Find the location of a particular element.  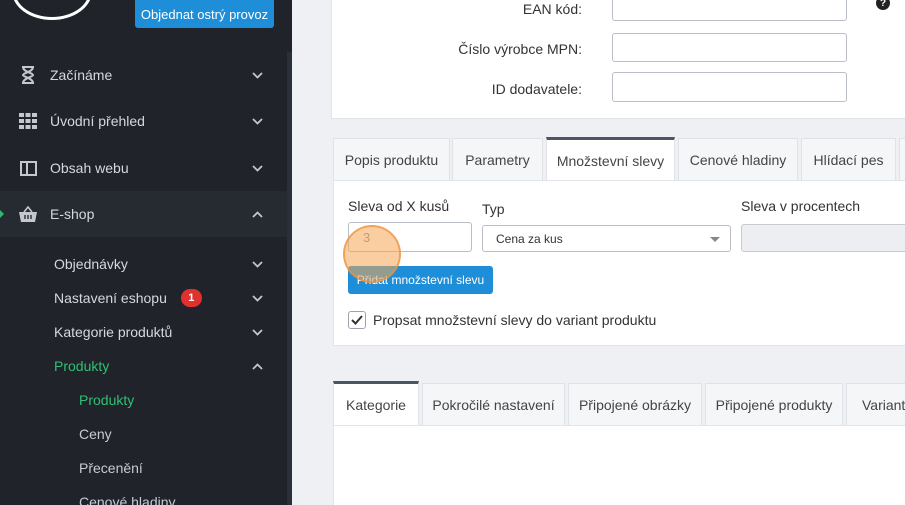

sidebar-subitem-label: Nastavení eshopu is located at coordinates (110, 298).